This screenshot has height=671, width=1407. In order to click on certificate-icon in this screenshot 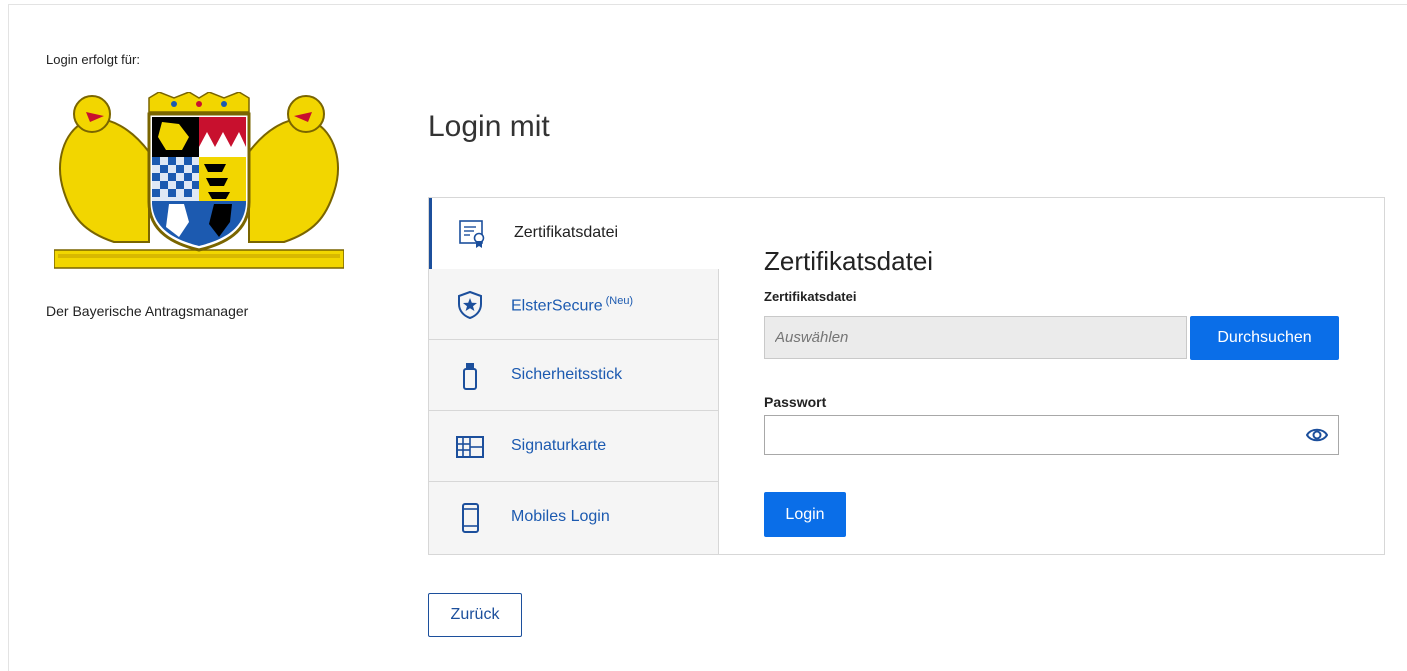, I will do `click(472, 234)`.